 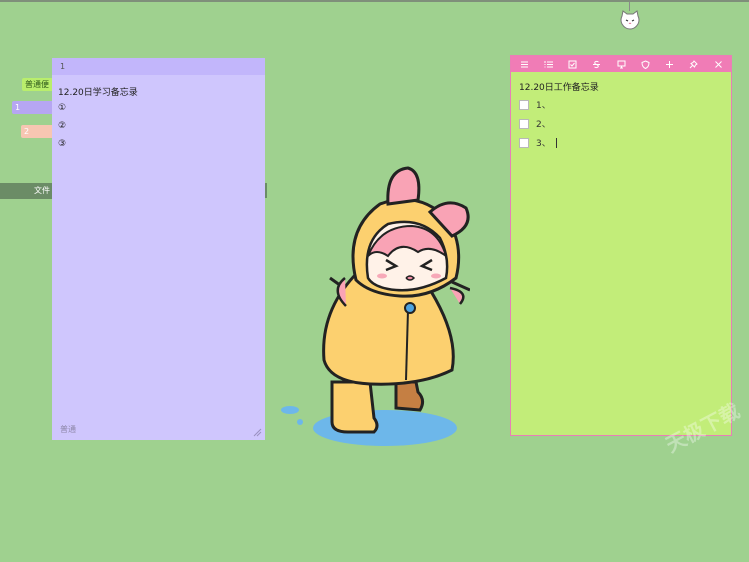 I want to click on todo-item: 3、, so click(x=621, y=142).